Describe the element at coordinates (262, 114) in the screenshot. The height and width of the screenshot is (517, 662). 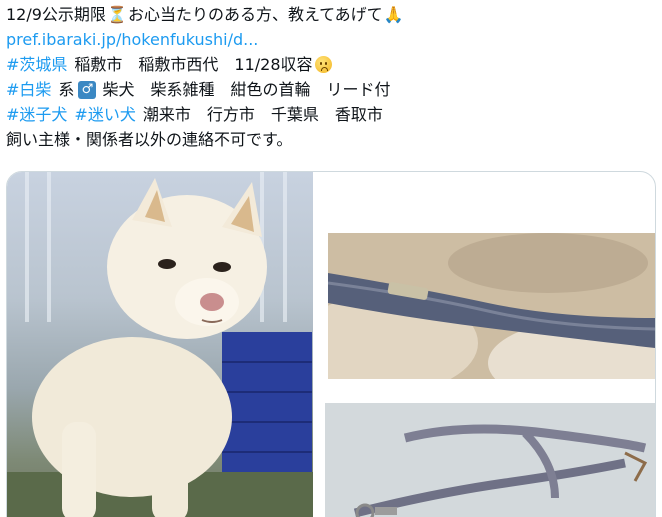
I see `areas-text: 潮来市 行方市 千葉県 香取市` at that location.